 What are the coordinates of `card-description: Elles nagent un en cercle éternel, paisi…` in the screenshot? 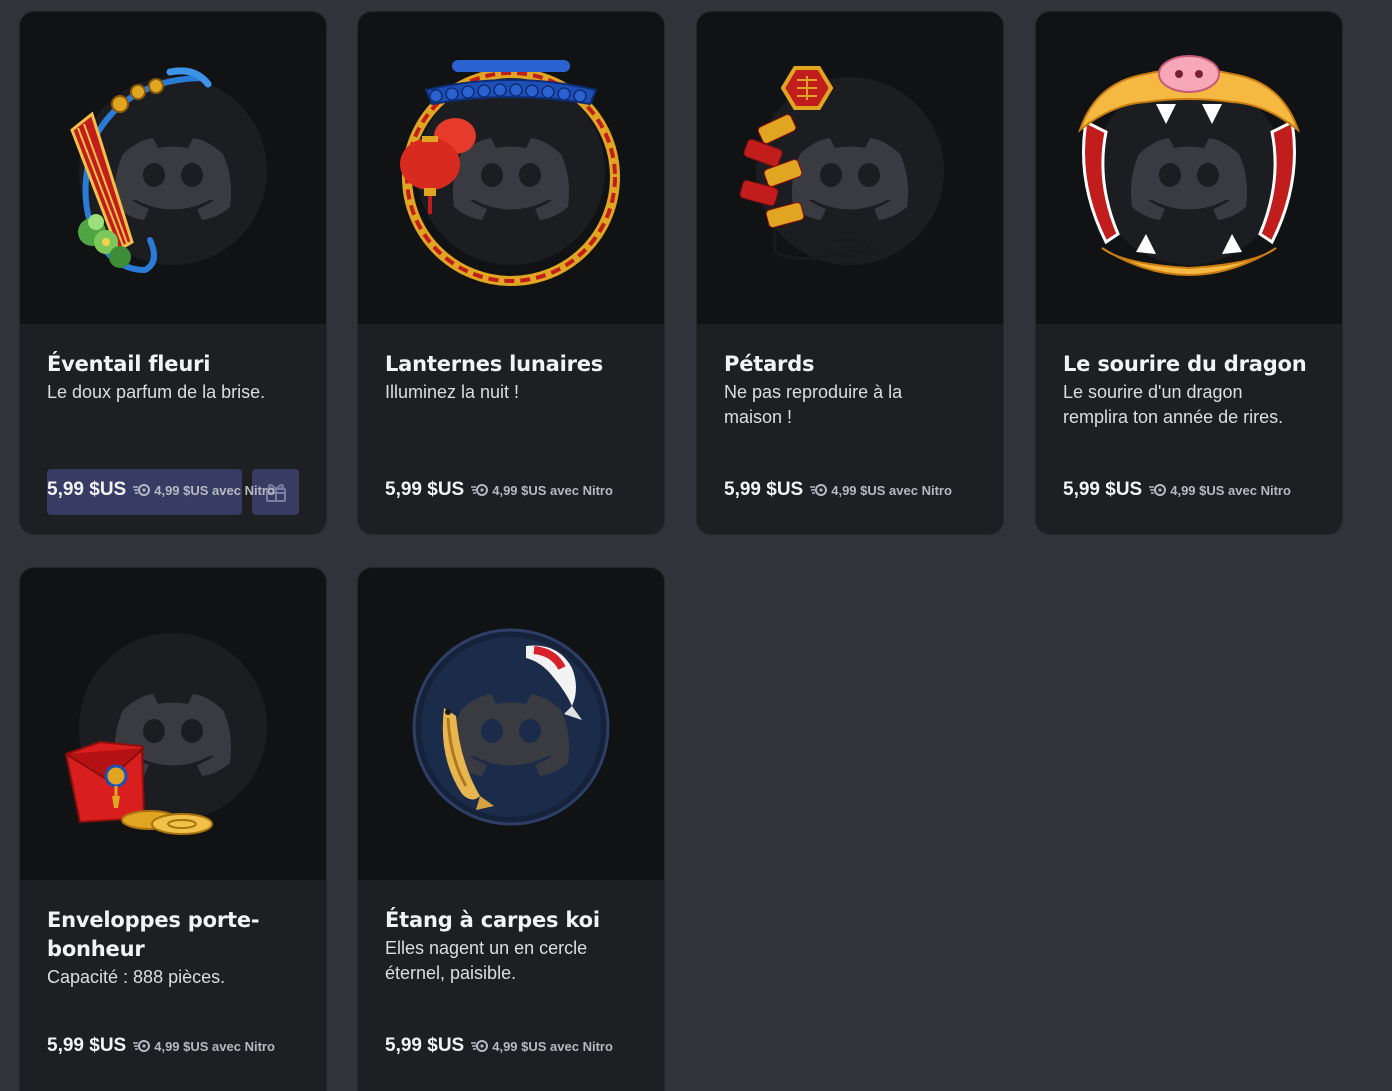 It's located at (486, 960).